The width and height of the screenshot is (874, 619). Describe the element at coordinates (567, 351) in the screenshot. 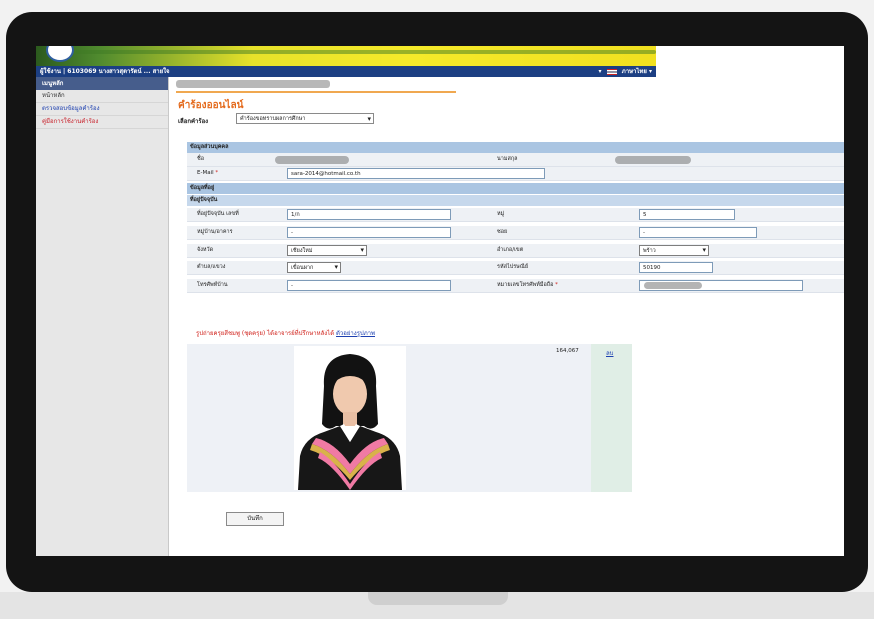

I see `photo-file-size: 164,067` at that location.